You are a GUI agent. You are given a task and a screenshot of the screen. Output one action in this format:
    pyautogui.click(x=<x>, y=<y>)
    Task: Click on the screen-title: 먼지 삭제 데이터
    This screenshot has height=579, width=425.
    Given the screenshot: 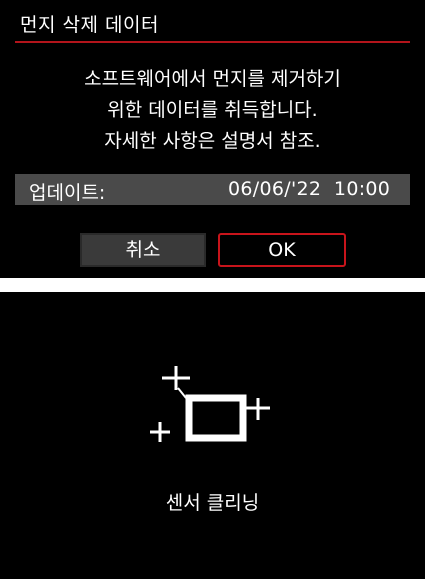 What is the action you would take?
    pyautogui.click(x=89, y=25)
    